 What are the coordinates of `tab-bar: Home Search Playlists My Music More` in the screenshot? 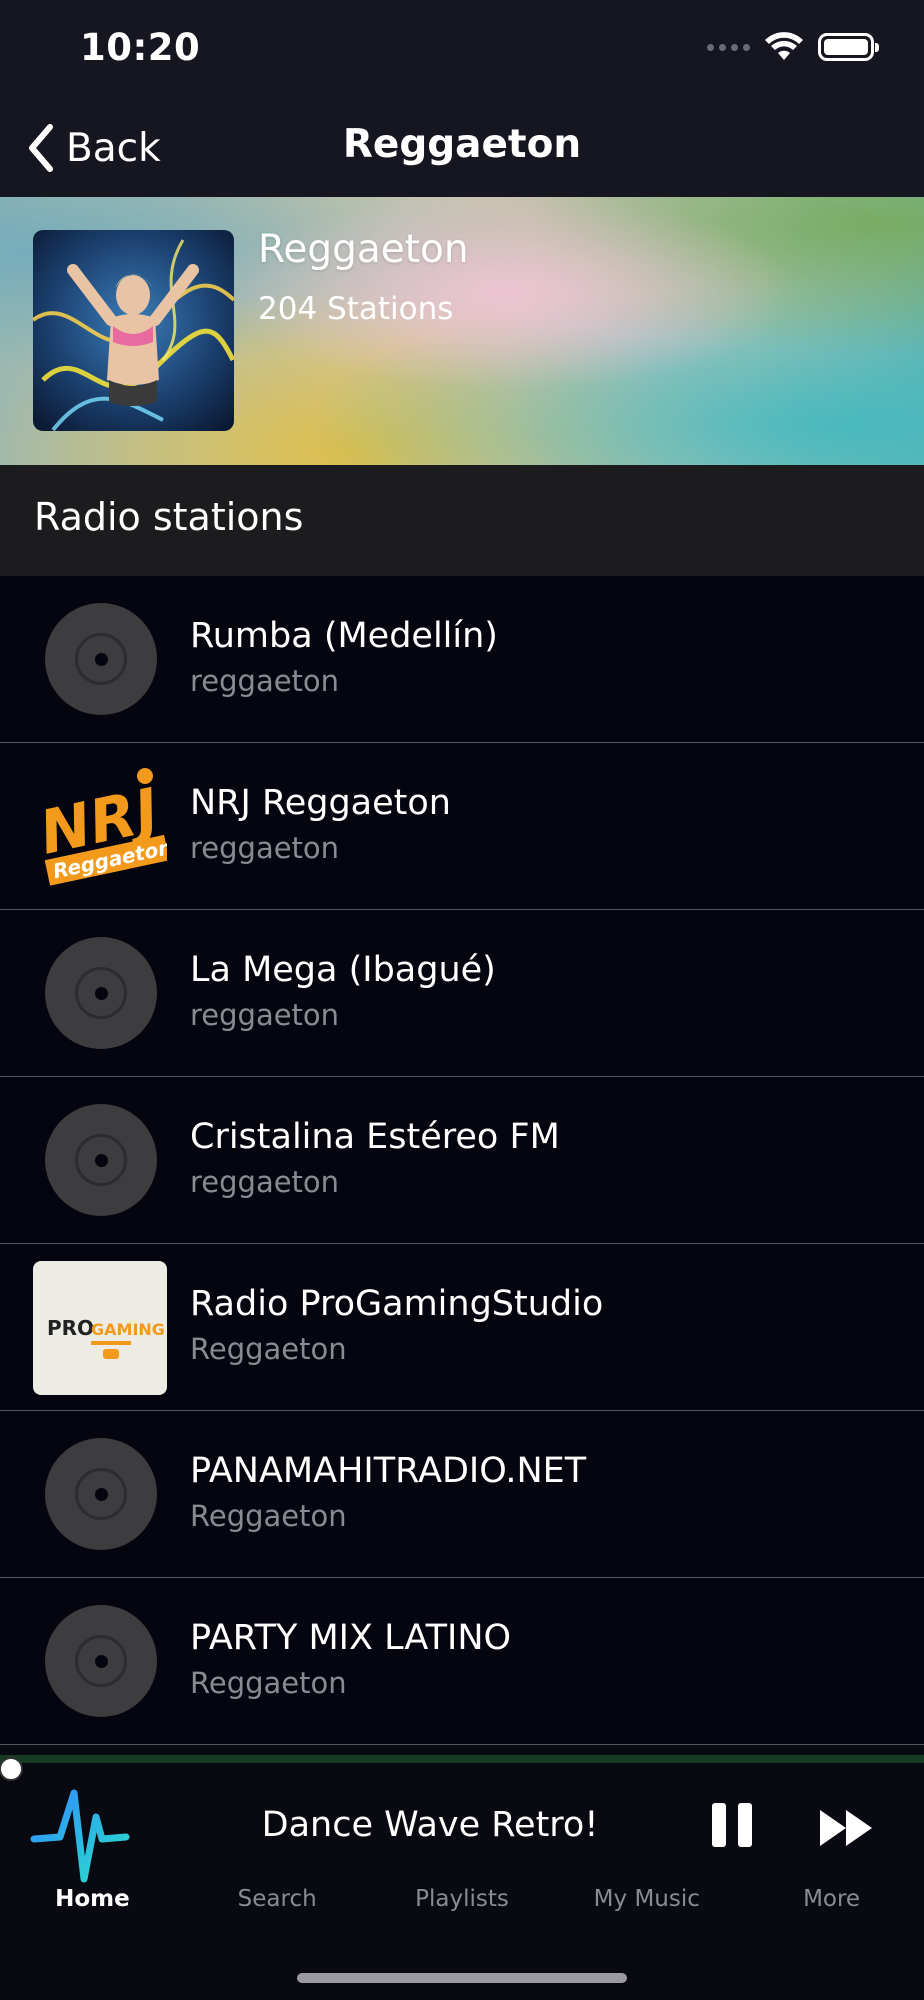 It's located at (462, 1910).